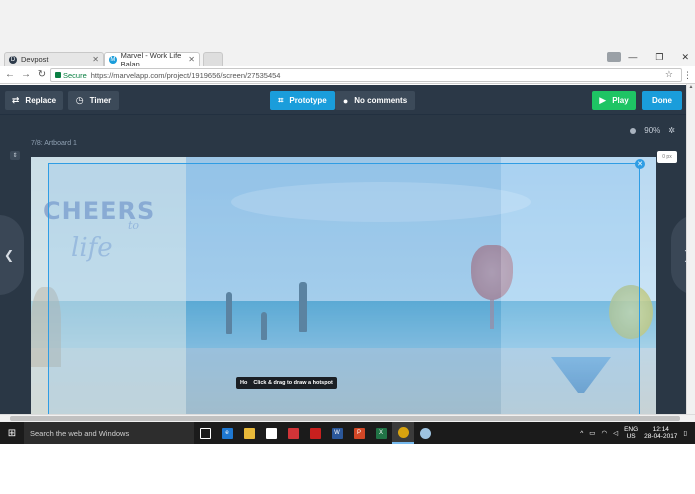 This screenshot has height=494, width=695. What do you see at coordinates (12, 433) in the screenshot?
I see `windows-start-icon: ⊞` at bounding box center [12, 433].